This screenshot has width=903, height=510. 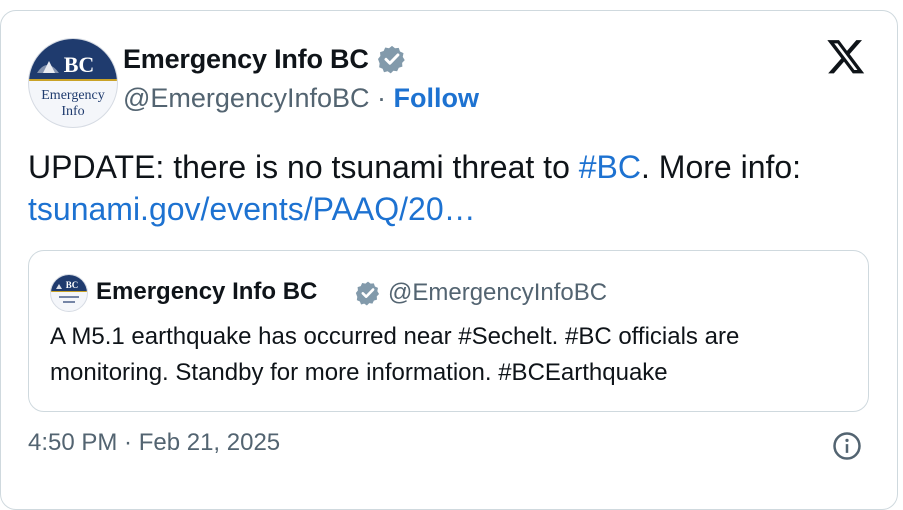 I want to click on author-handle-row: @EmergencyInfoBC · Follow, so click(x=301, y=98).